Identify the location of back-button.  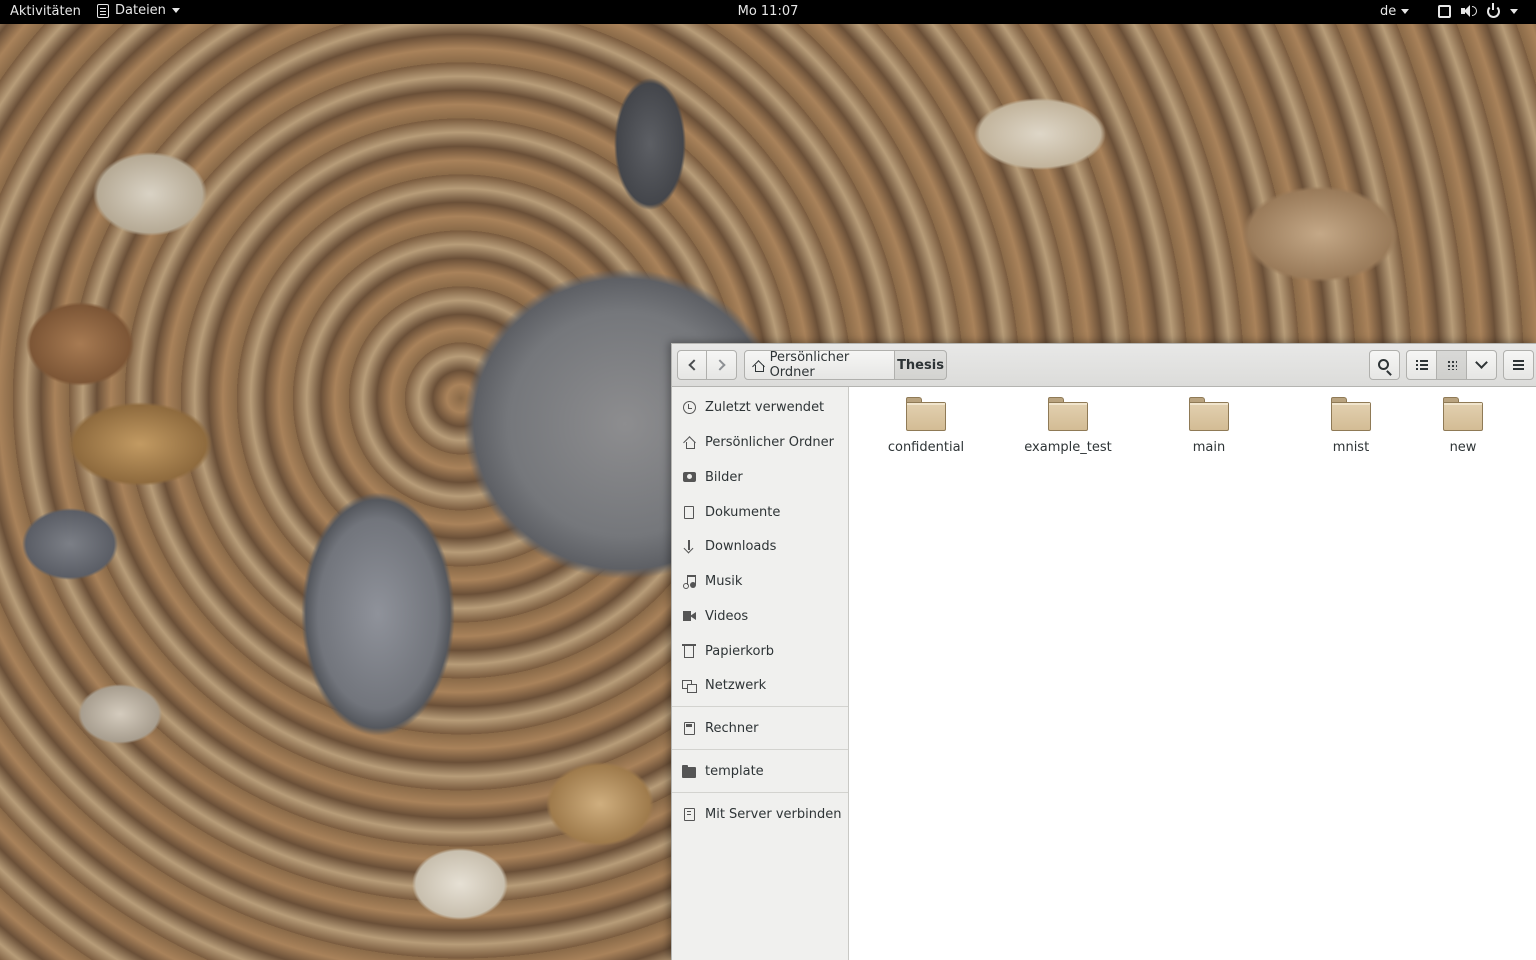
(692, 365).